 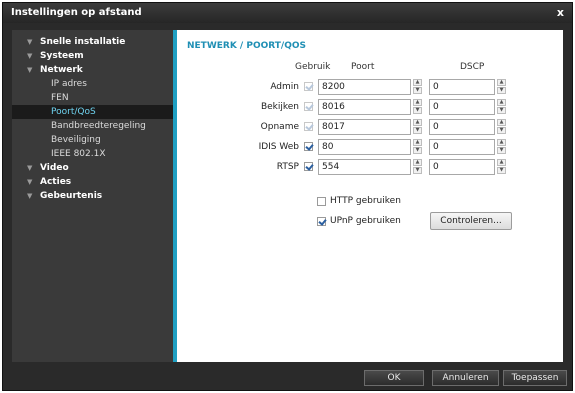 I want to click on sidebar-item: Poort/QoS, so click(x=92, y=112).